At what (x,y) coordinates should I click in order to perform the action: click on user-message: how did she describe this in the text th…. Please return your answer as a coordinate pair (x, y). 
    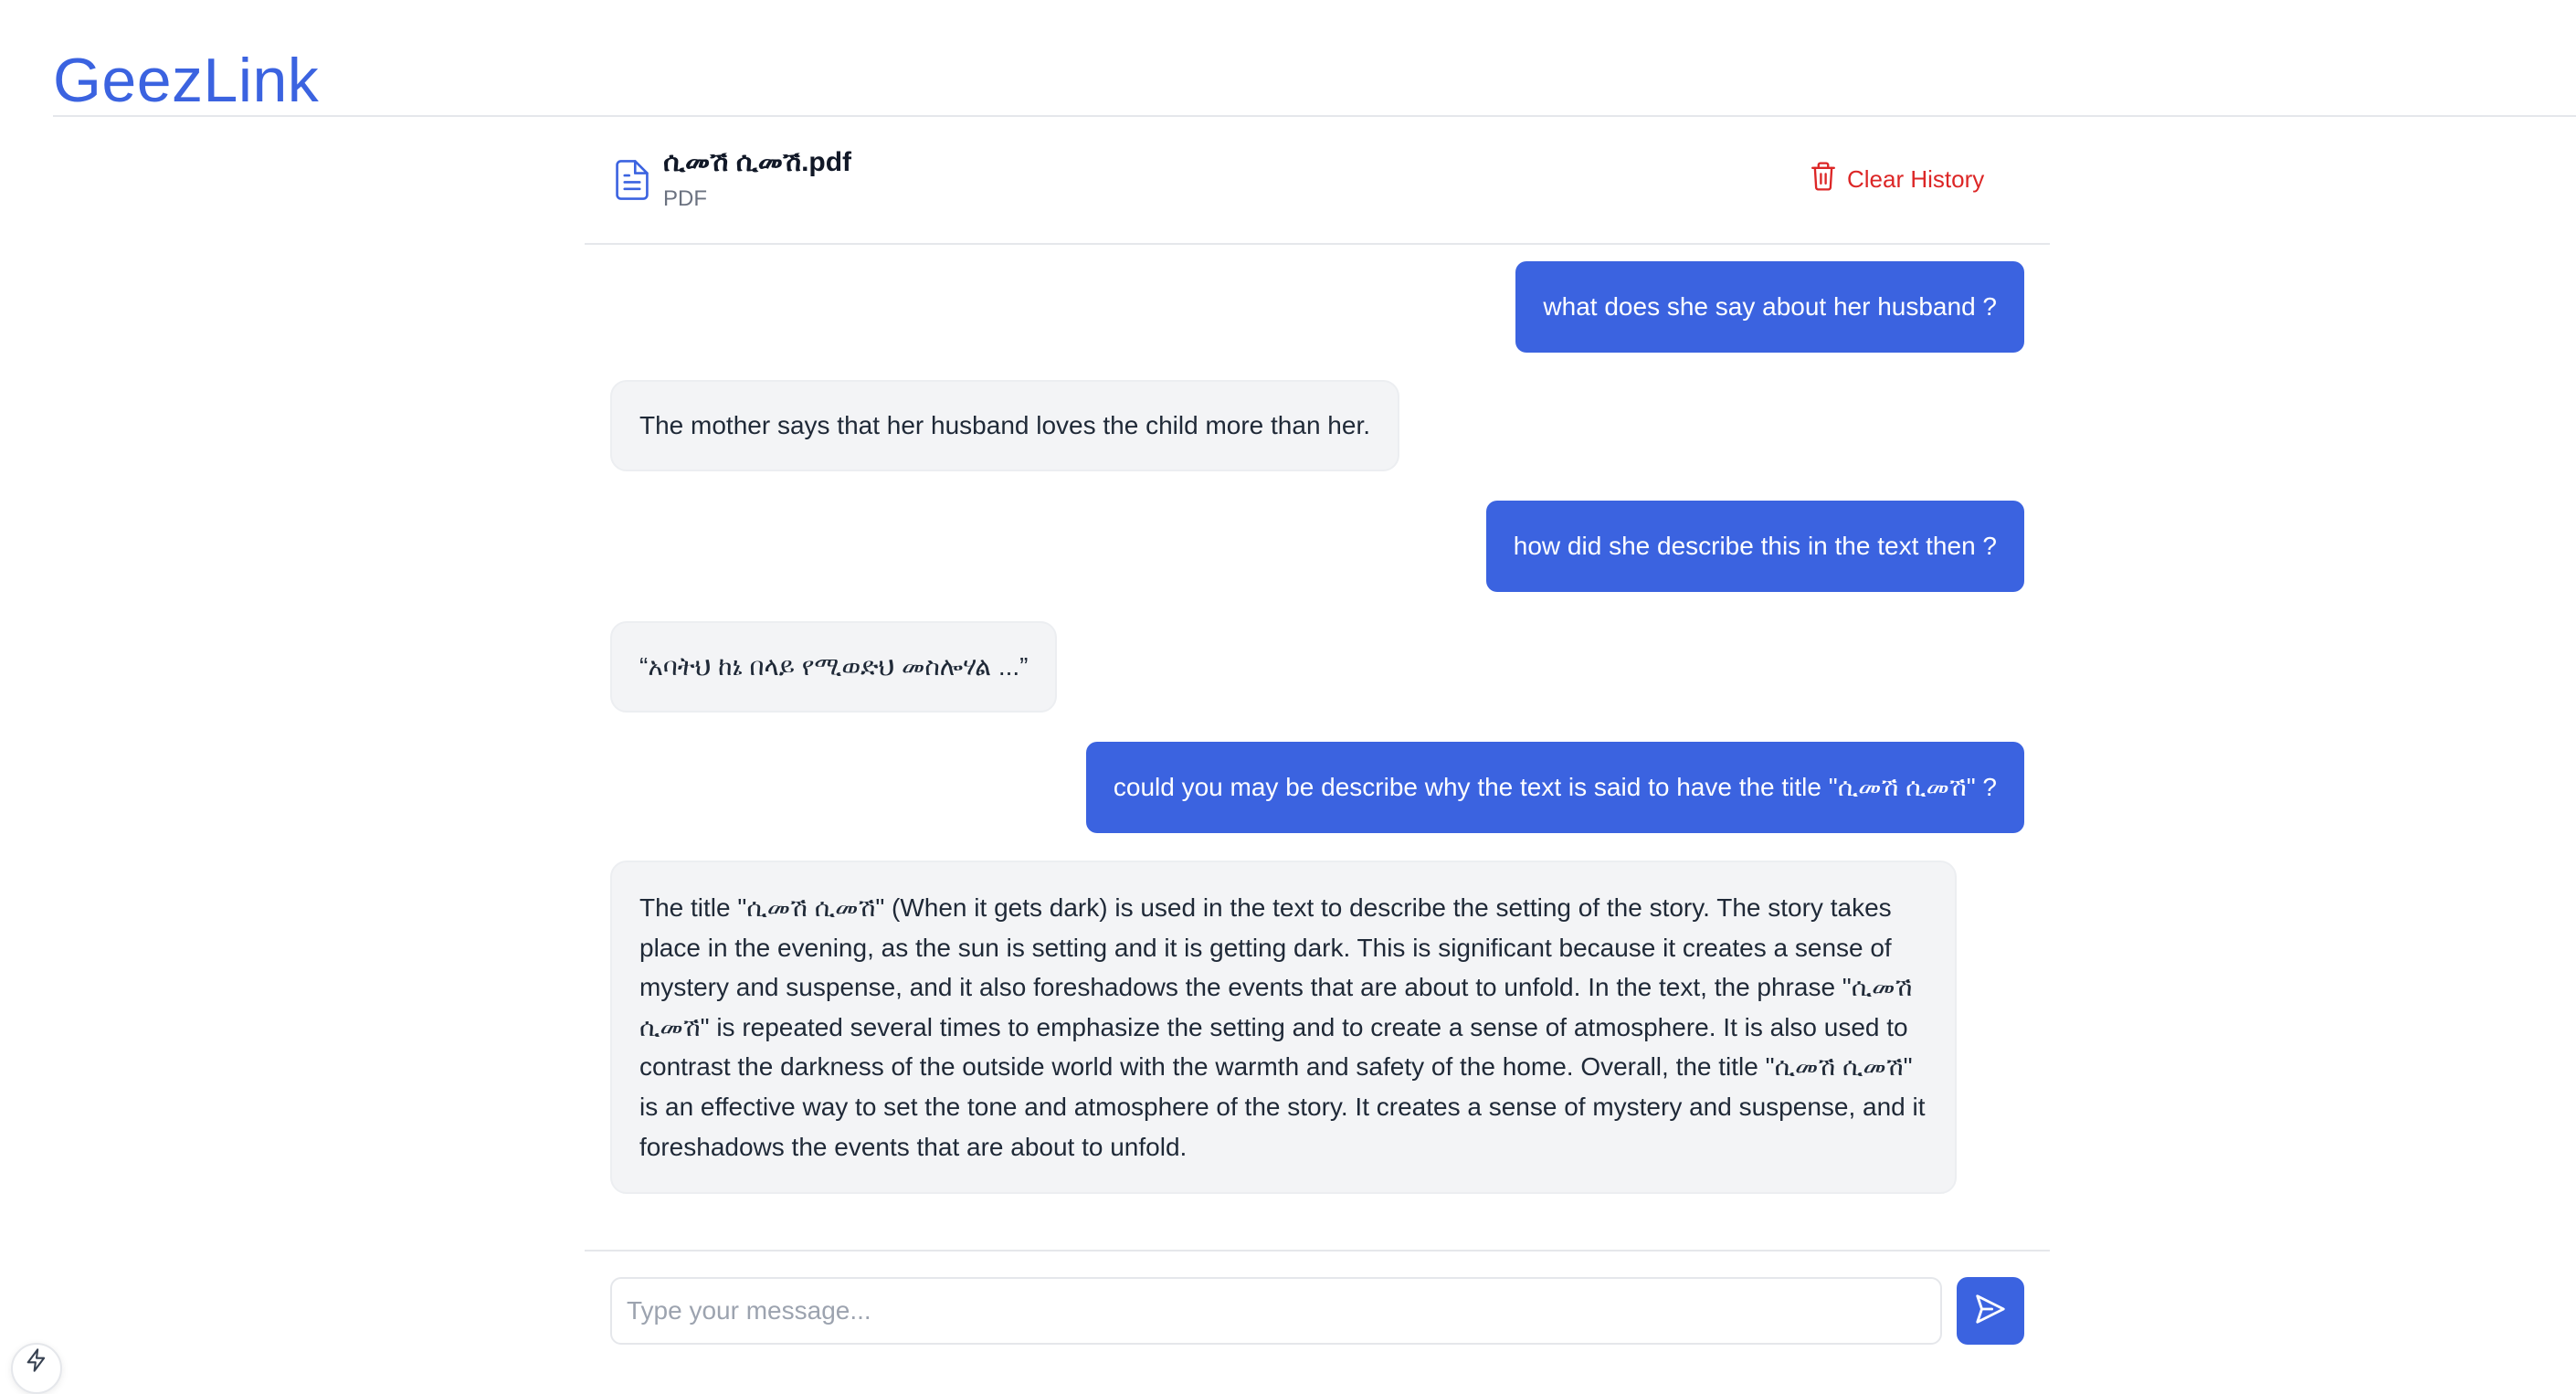
    Looking at the image, I should click on (1754, 546).